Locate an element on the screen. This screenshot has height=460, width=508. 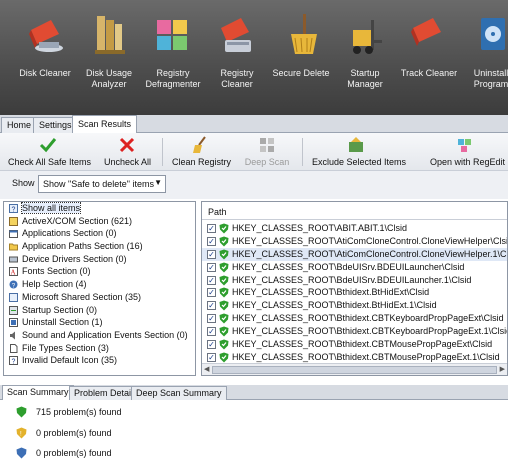
category-label: Fonts Section (0) is located at coordinates (56, 271).